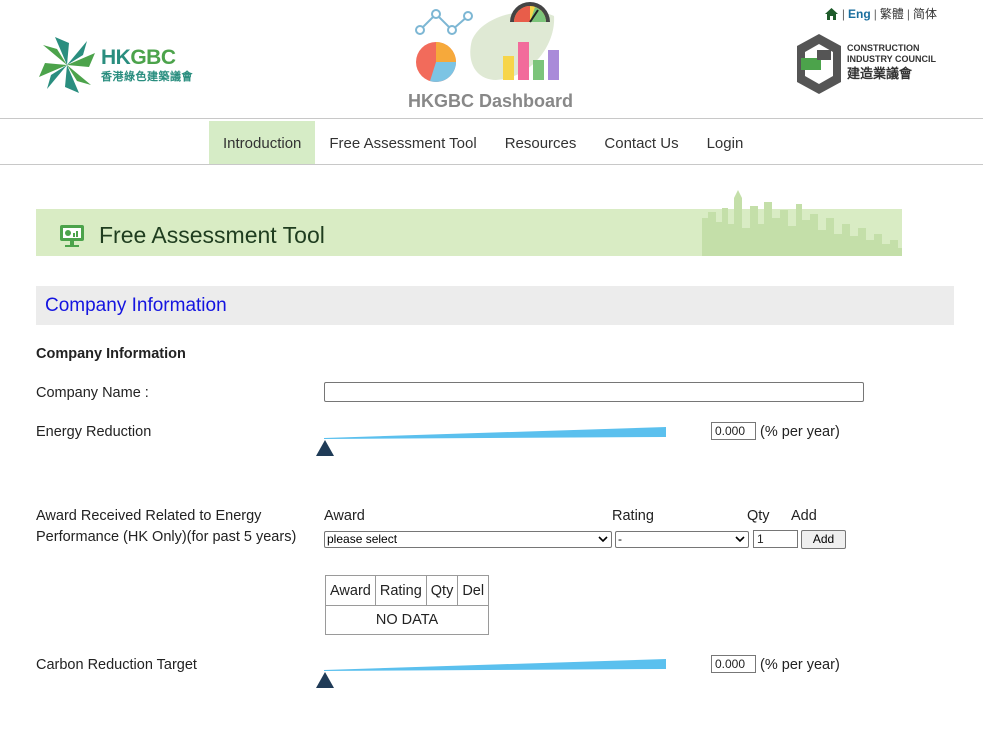 This screenshot has width=983, height=739. I want to click on section-title: Company Information, so click(136, 305).